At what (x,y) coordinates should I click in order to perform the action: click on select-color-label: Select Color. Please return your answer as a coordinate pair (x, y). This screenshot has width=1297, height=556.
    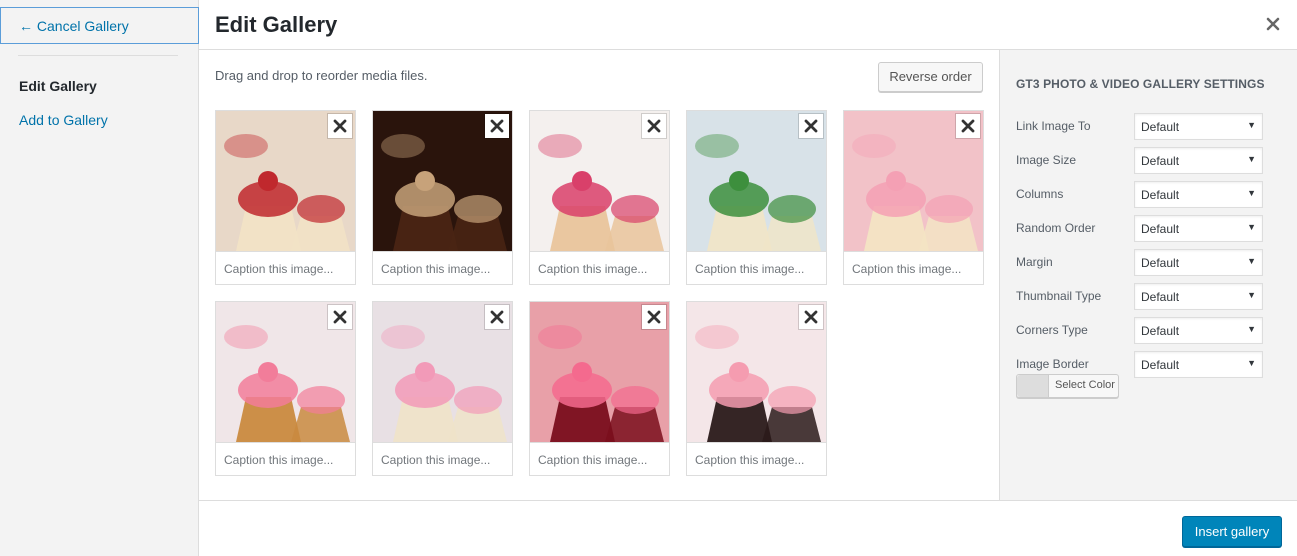
    Looking at the image, I should click on (1085, 385).